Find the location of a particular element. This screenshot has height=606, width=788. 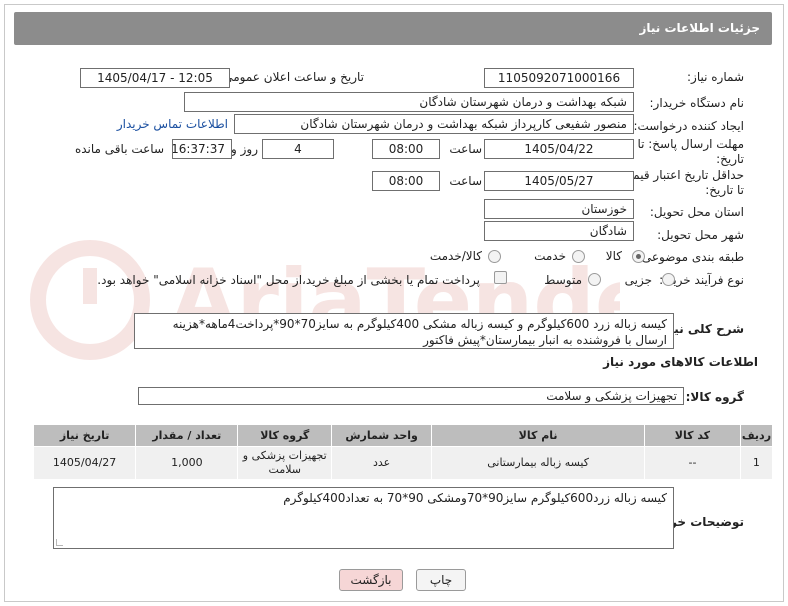

process-radio-medium is located at coordinates (594, 279).